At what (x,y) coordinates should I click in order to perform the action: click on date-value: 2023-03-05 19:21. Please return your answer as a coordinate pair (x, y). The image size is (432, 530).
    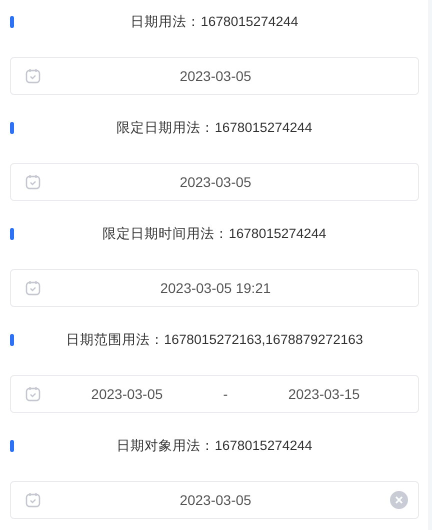
    Looking at the image, I should click on (215, 288).